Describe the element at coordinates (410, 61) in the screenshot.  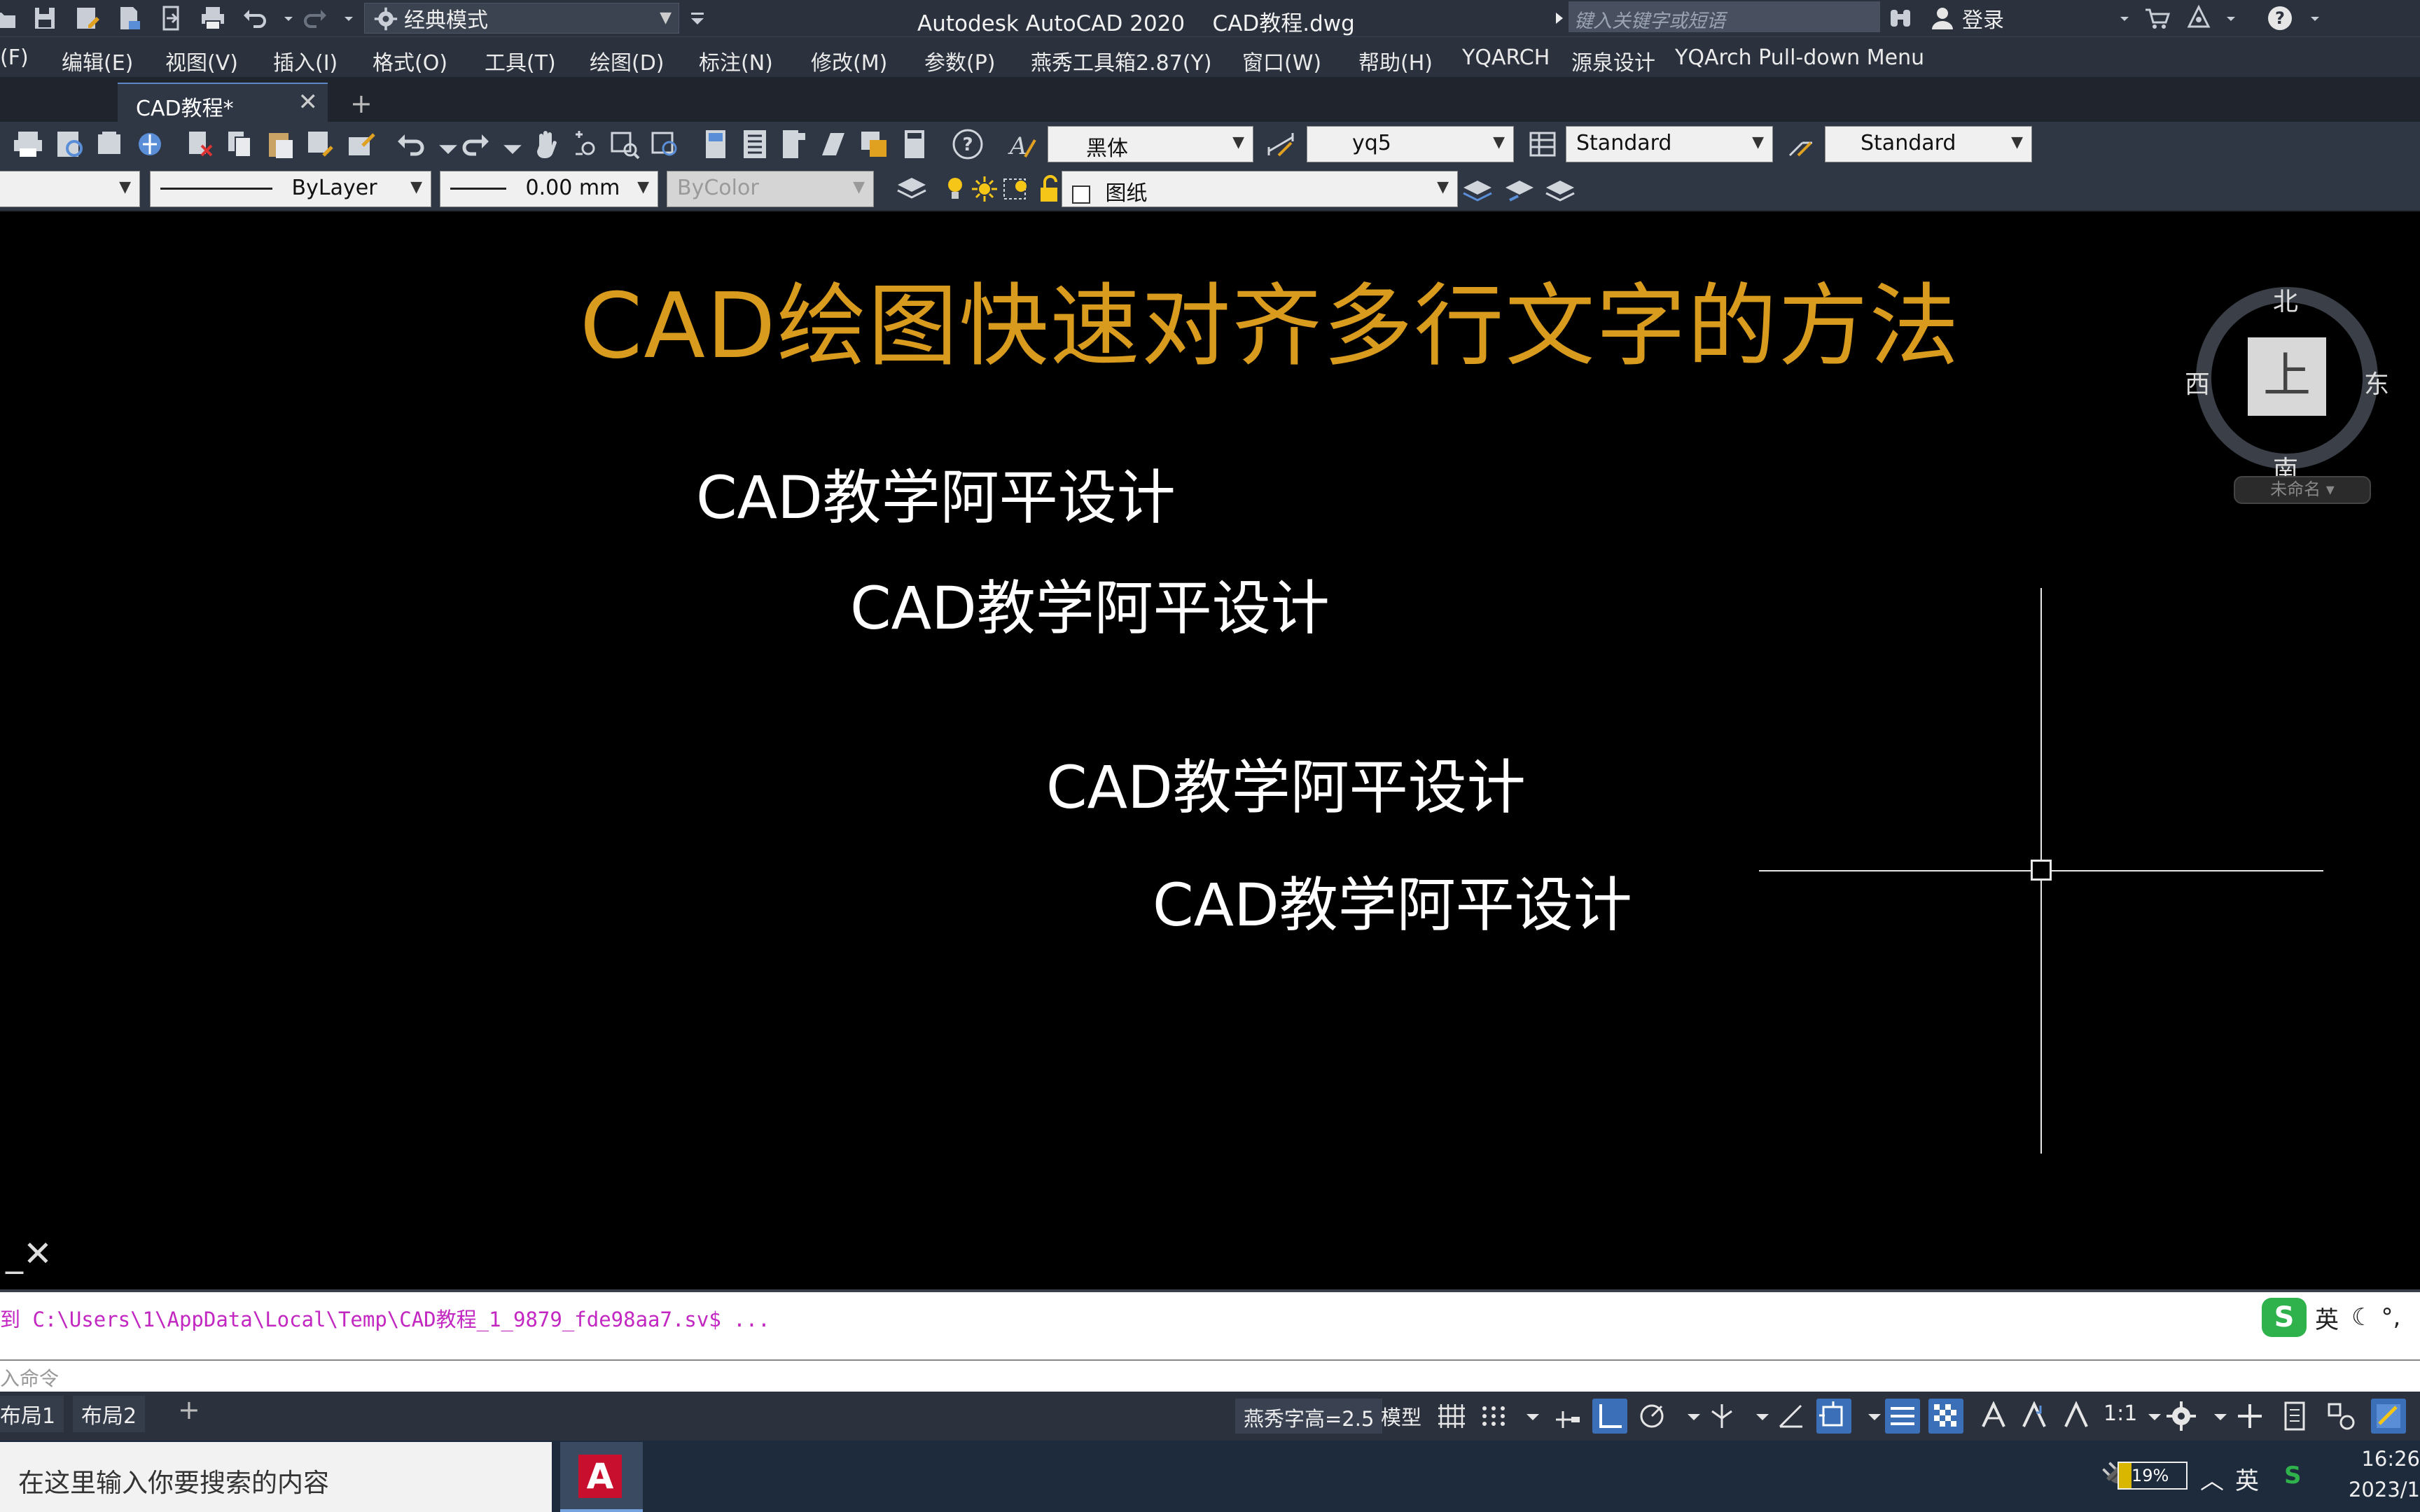
I see `menu-format: 格式(O)` at that location.